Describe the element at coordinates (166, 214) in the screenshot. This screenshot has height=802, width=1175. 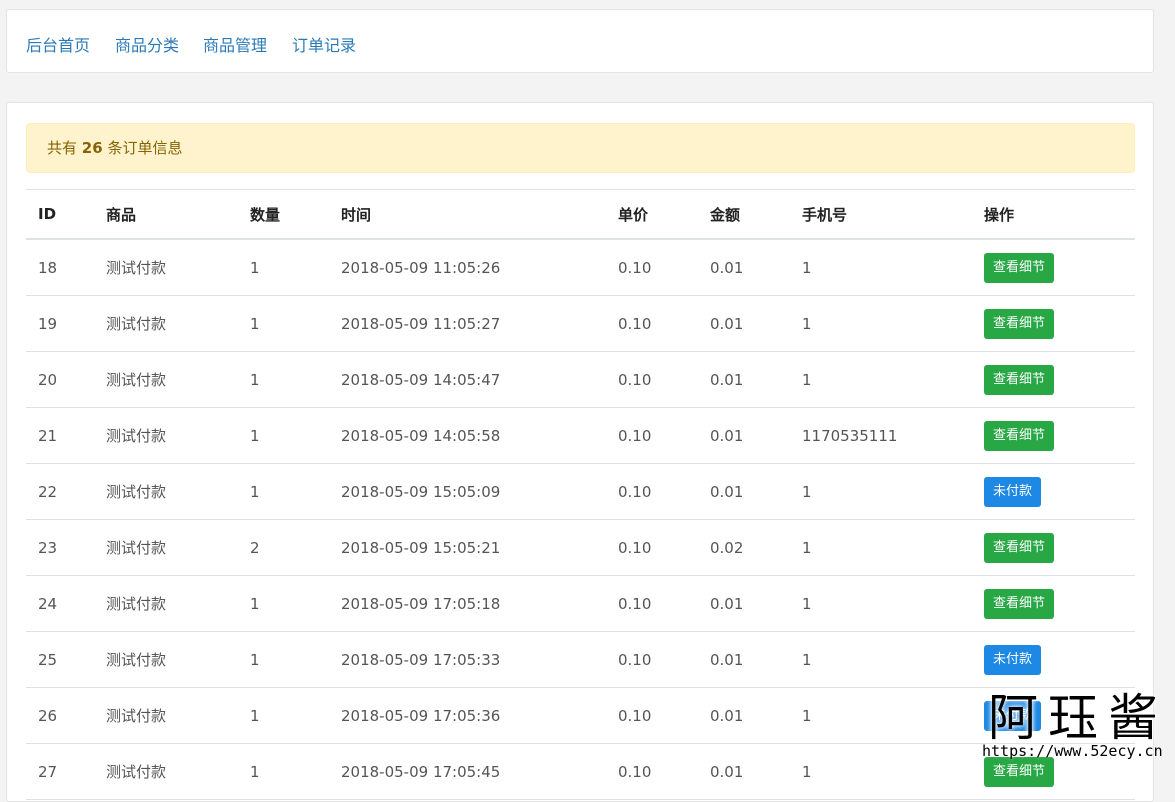
I see `header-product: 商品` at that location.